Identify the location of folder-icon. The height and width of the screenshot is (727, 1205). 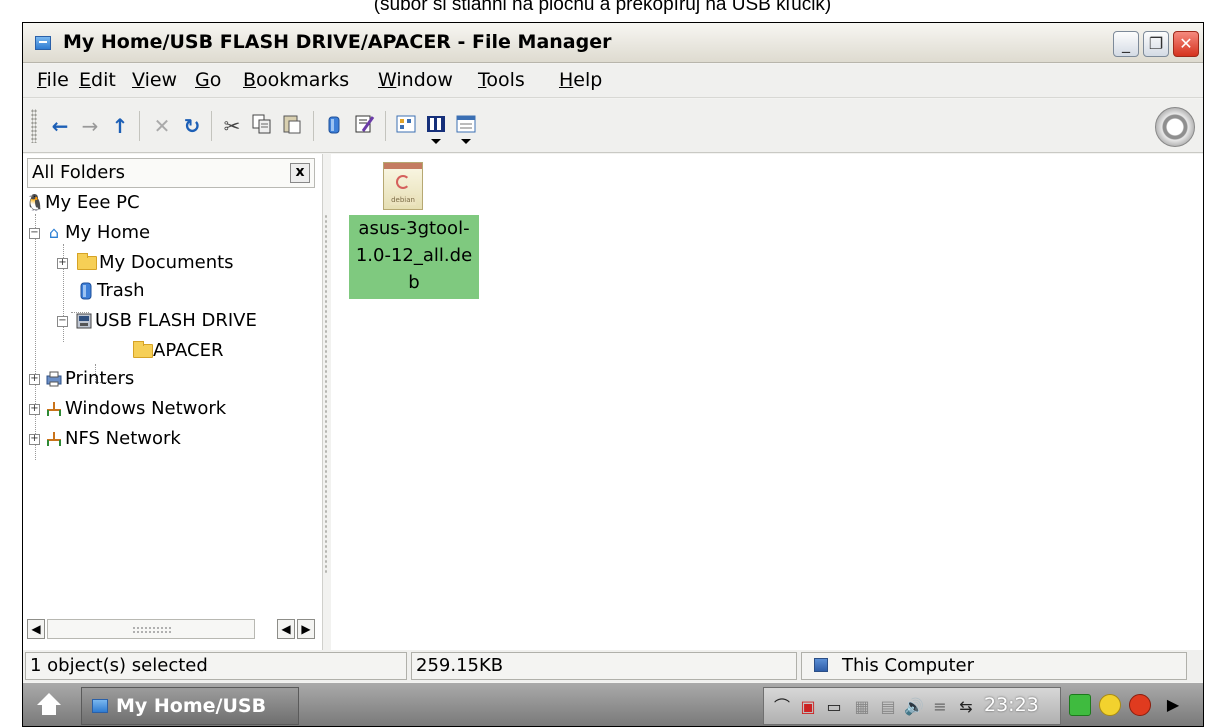
(87, 261).